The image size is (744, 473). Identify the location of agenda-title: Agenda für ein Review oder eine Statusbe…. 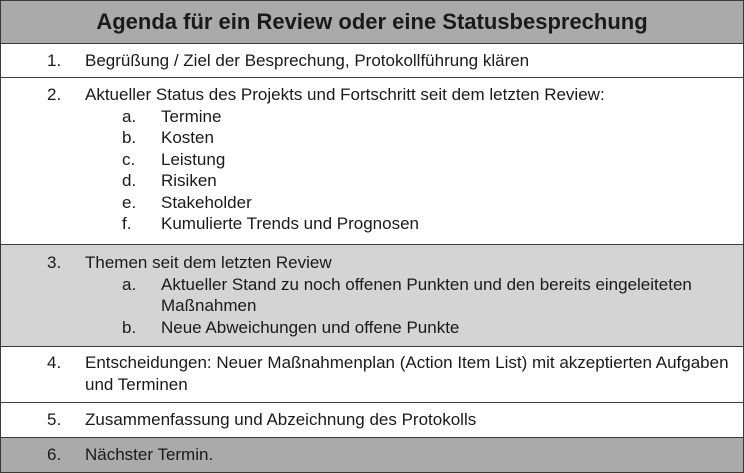
(372, 22).